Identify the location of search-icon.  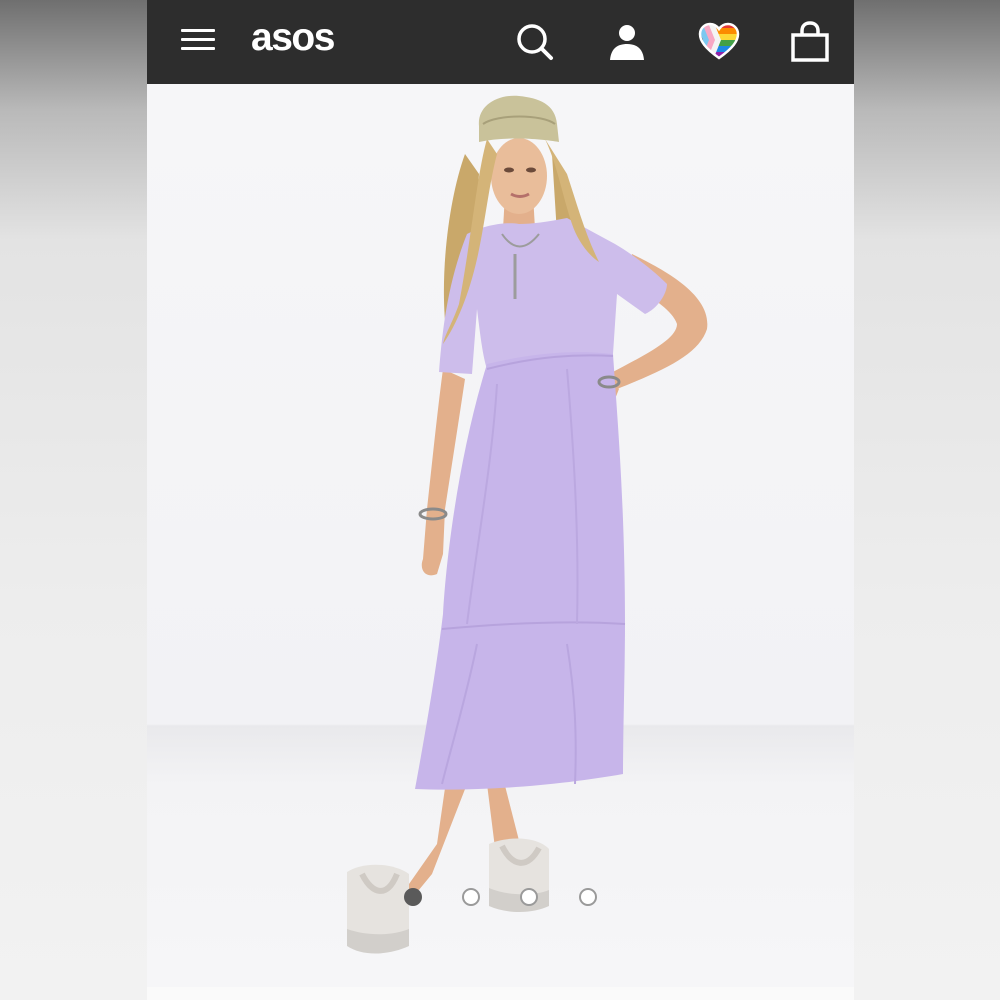
(535, 42).